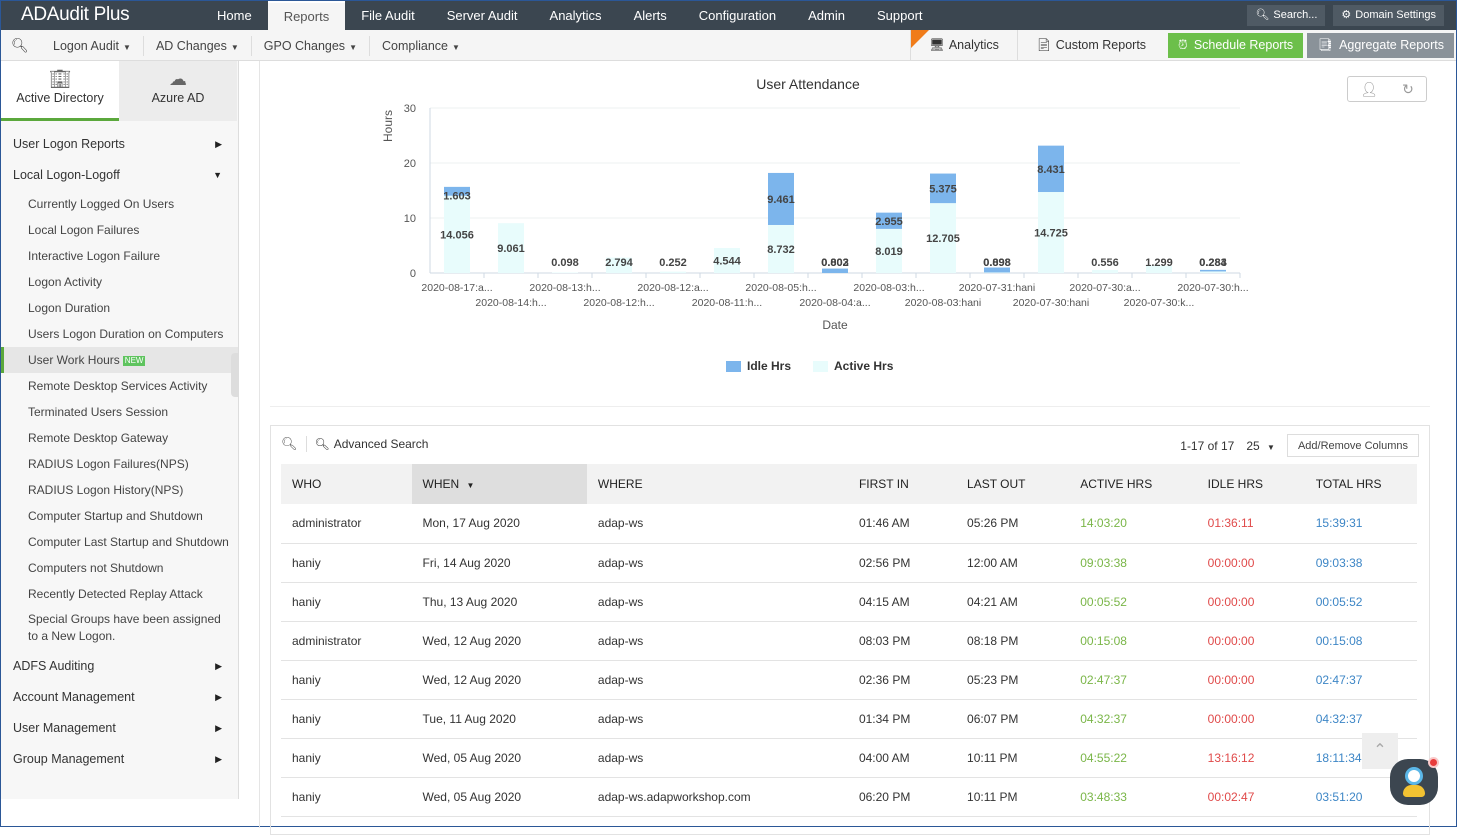 The height and width of the screenshot is (835, 1457). What do you see at coordinates (234, 15) in the screenshot?
I see `nav-tab-home: Home` at bounding box center [234, 15].